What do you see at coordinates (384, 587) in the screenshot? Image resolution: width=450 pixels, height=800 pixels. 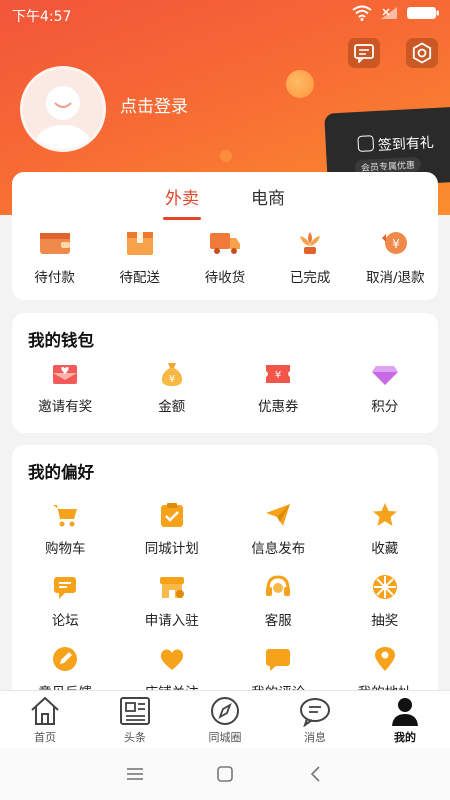 I see `wheel-icon` at bounding box center [384, 587].